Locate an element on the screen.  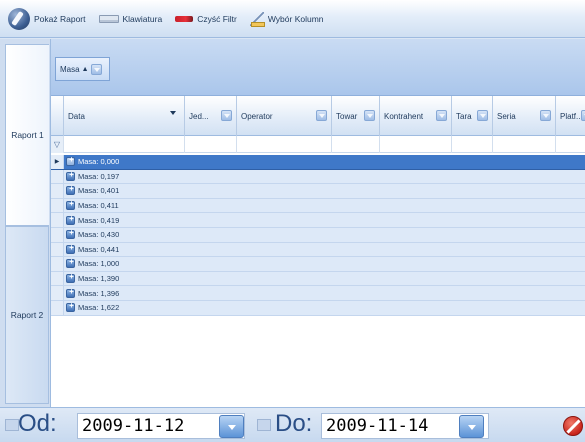
group-row-label: Masa: 1,622 is located at coordinates (99, 308).